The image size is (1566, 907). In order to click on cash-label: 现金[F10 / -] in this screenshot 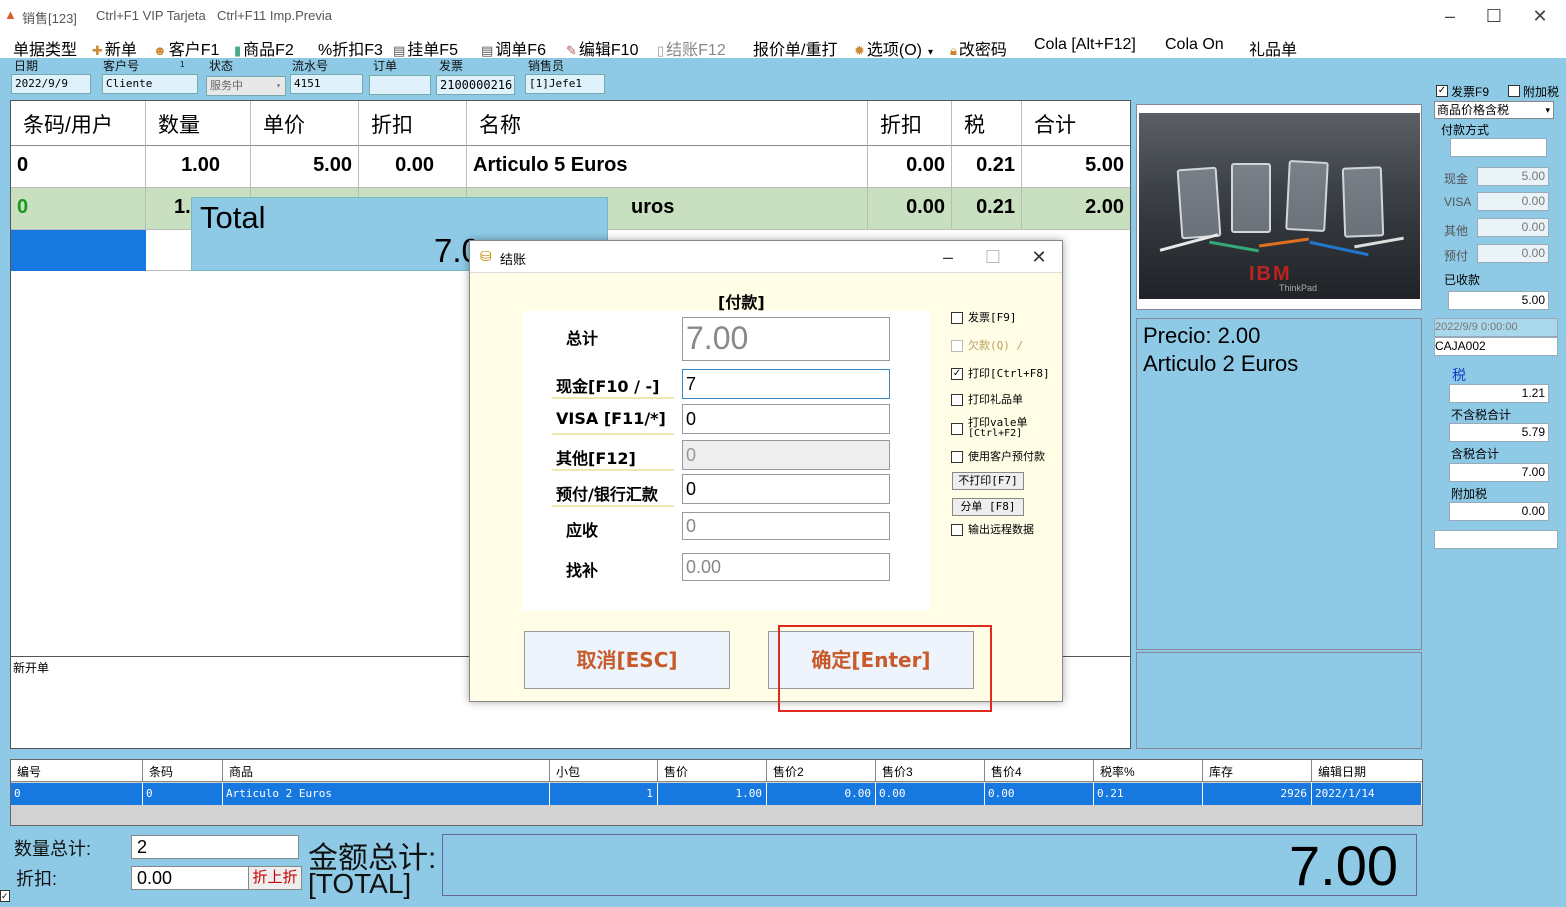, I will do `click(613, 383)`.